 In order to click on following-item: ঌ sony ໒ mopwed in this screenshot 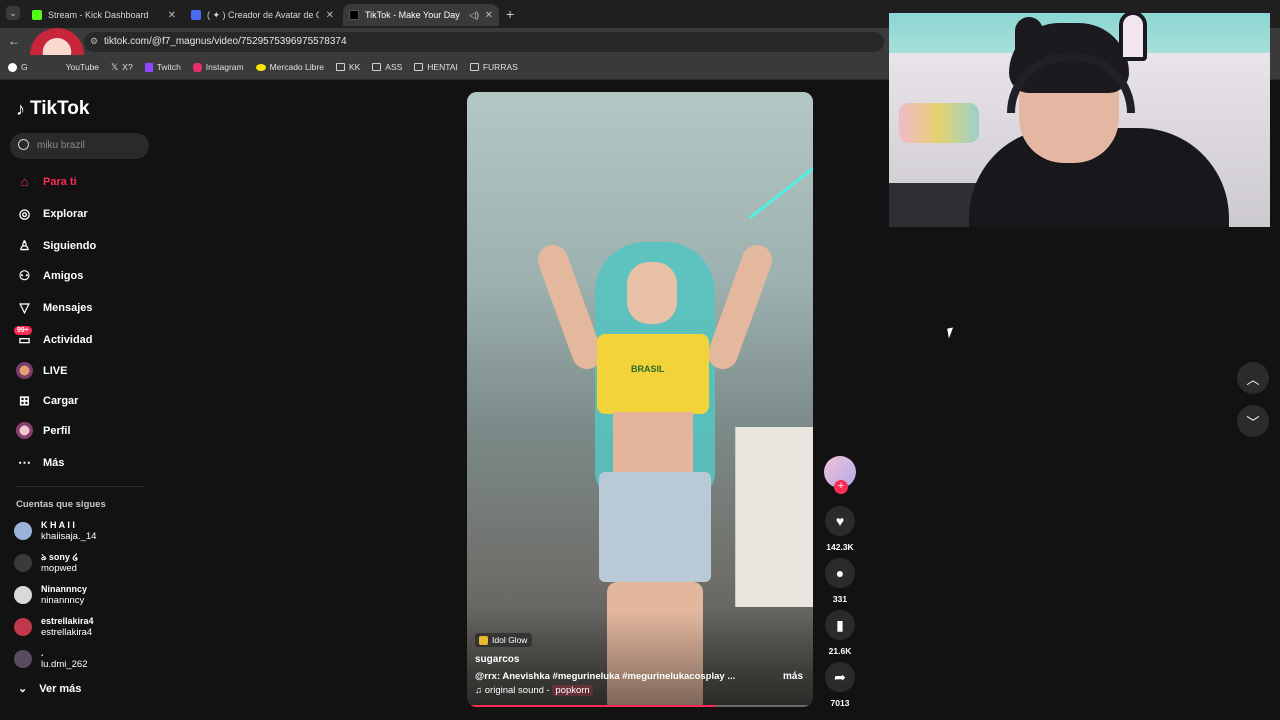, I will do `click(46, 563)`.